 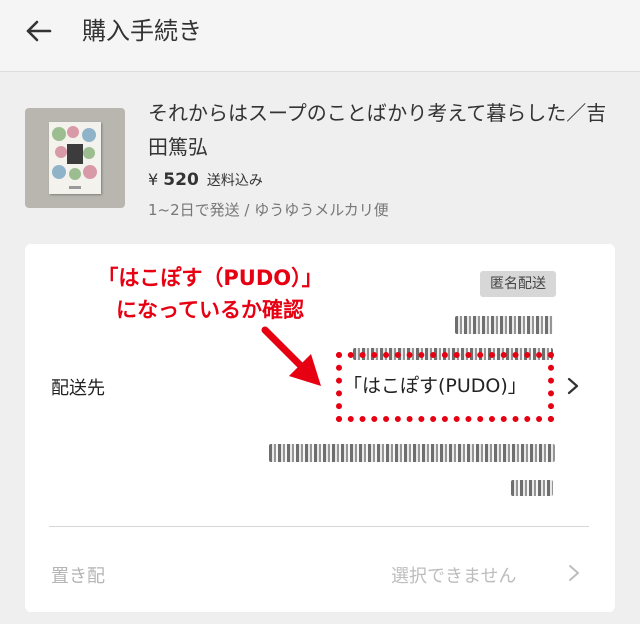 I want to click on currency-symbol: ¥, so click(x=153, y=179).